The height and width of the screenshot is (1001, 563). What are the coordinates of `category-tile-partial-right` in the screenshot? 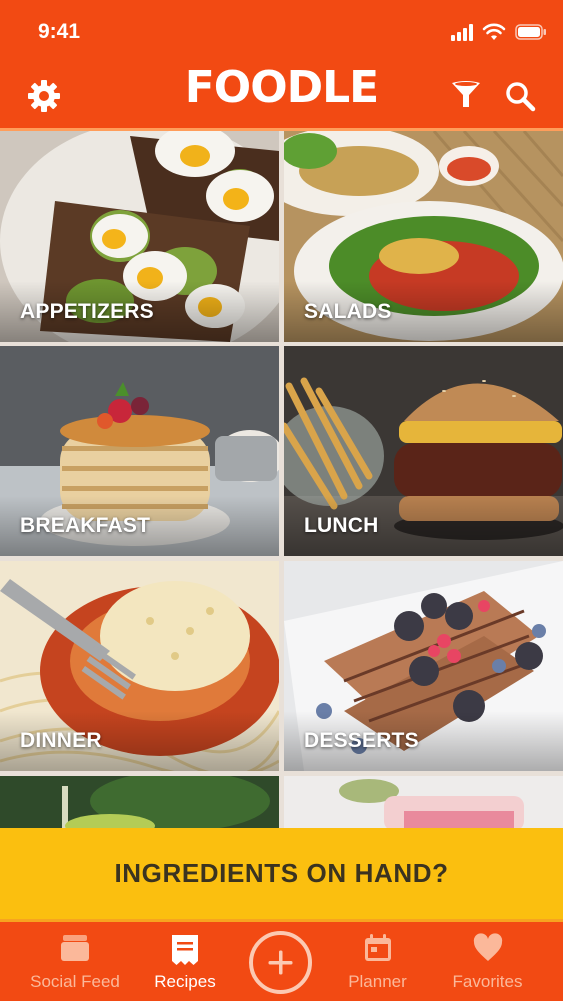 It's located at (423, 803).